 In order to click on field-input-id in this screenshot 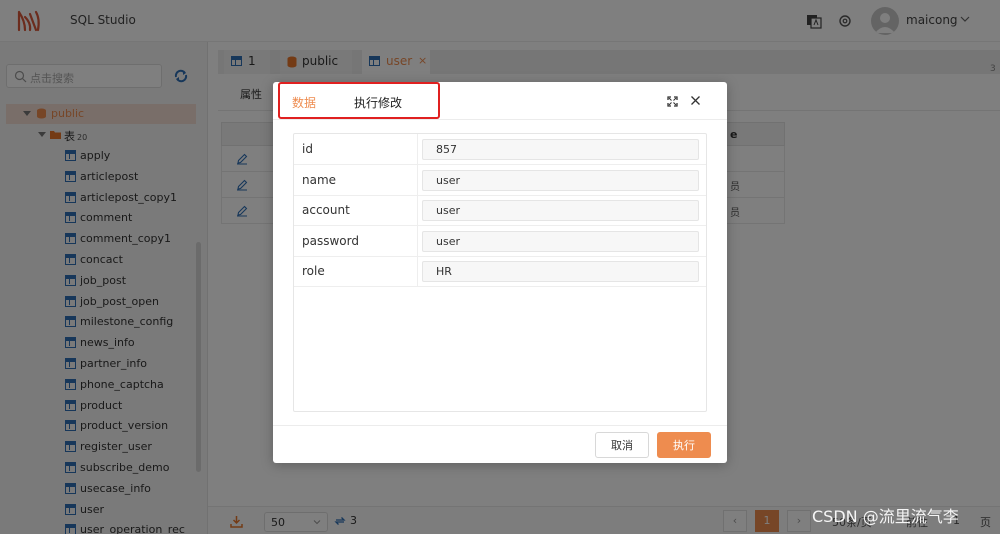, I will do `click(560, 149)`.